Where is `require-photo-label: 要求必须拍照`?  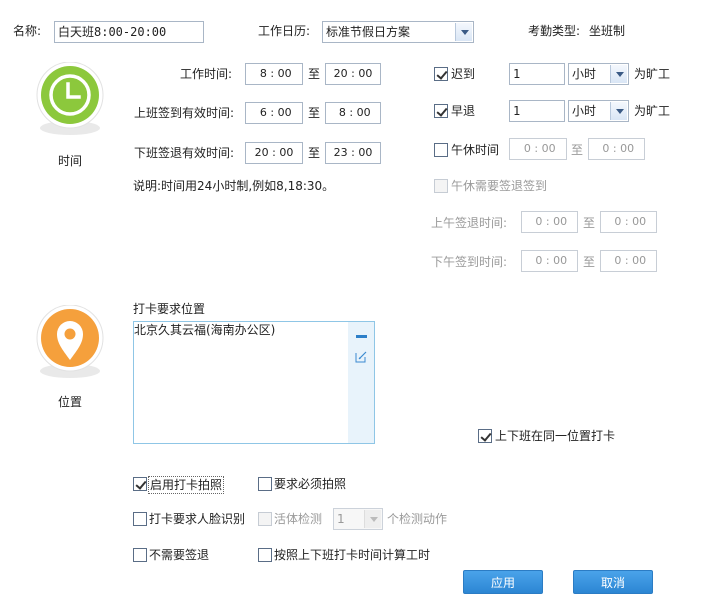
require-photo-label: 要求必须拍照 is located at coordinates (310, 484).